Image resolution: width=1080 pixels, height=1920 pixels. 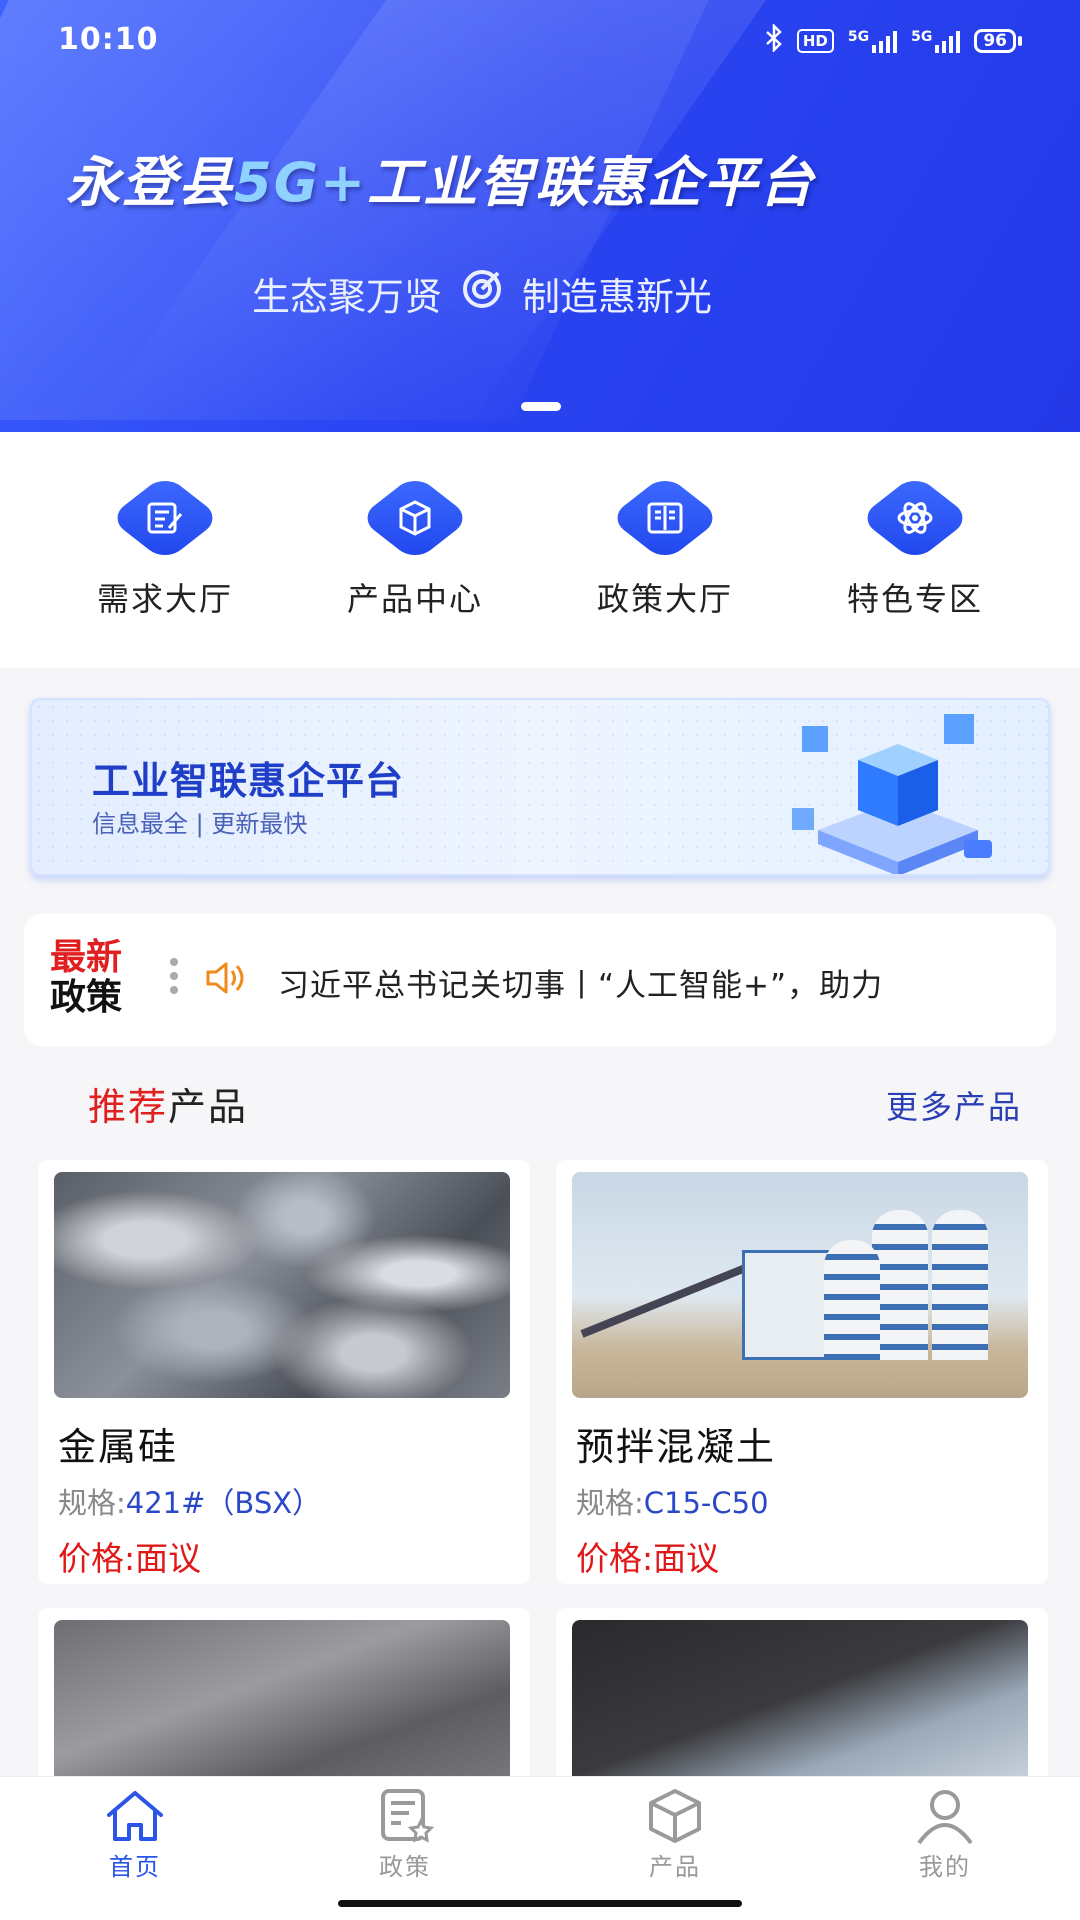 What do you see at coordinates (248, 781) in the screenshot?
I see `promo-title: 工业智联惠企平台` at bounding box center [248, 781].